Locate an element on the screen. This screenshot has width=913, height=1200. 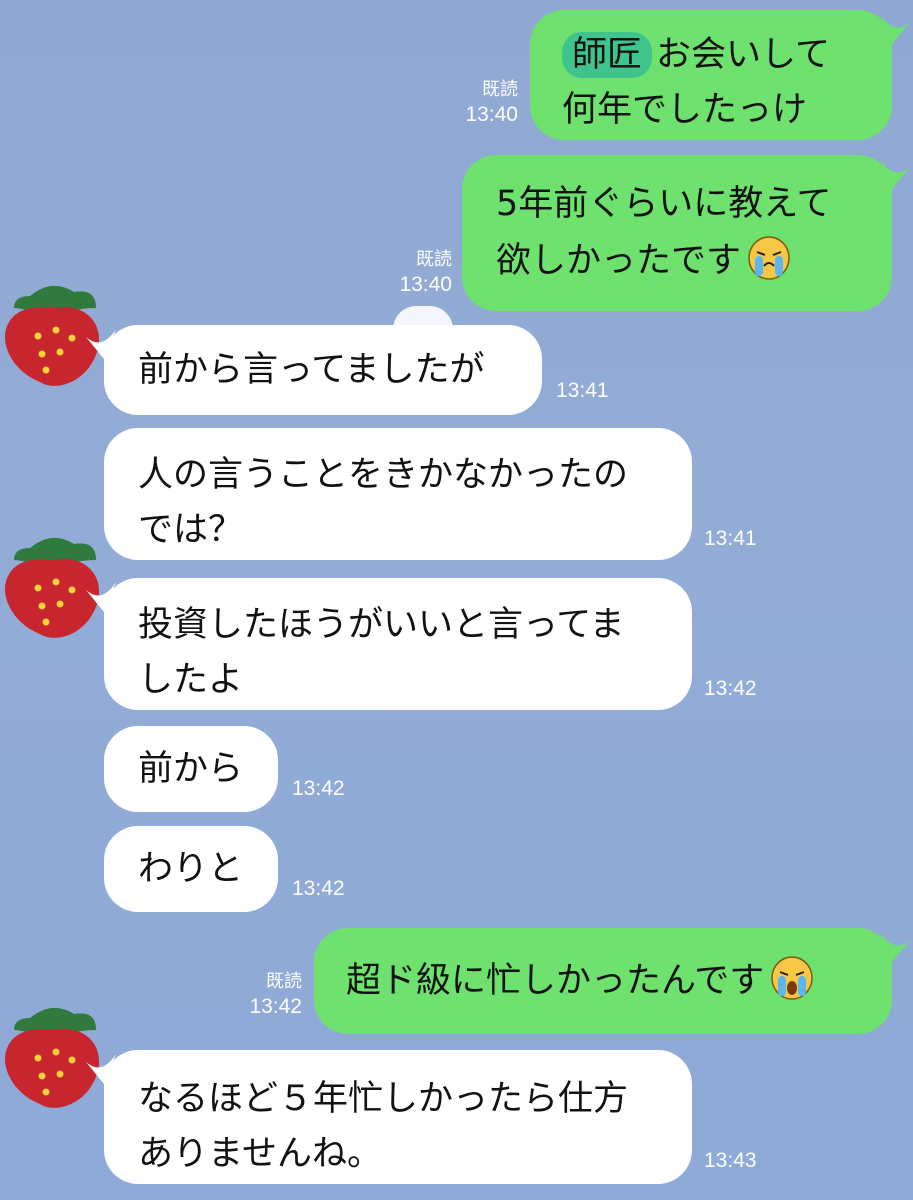
sent-message-bubble: 超ド級に忙しかったんです is located at coordinates (612, 981).